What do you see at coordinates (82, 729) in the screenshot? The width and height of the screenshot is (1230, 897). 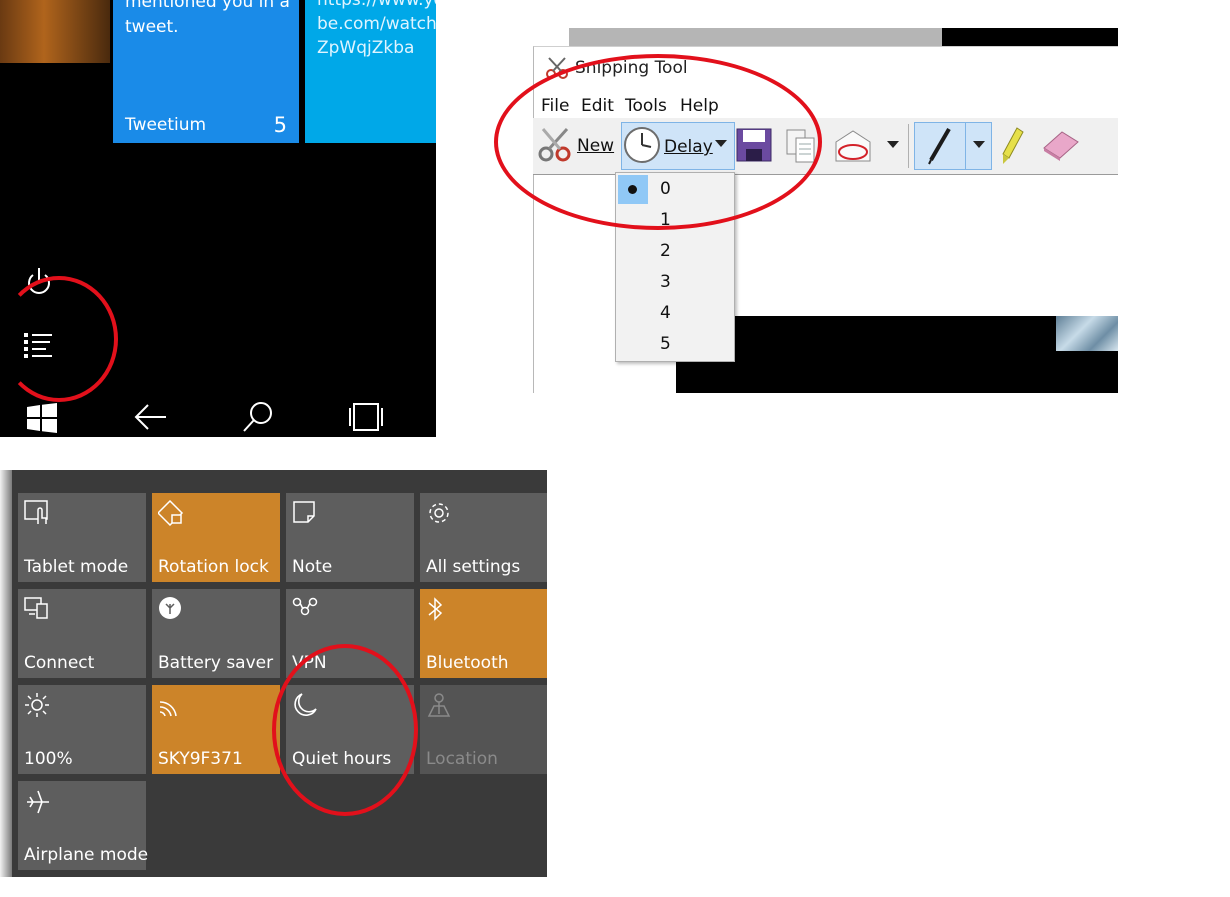 I see `brightness-tile: 100%` at bounding box center [82, 729].